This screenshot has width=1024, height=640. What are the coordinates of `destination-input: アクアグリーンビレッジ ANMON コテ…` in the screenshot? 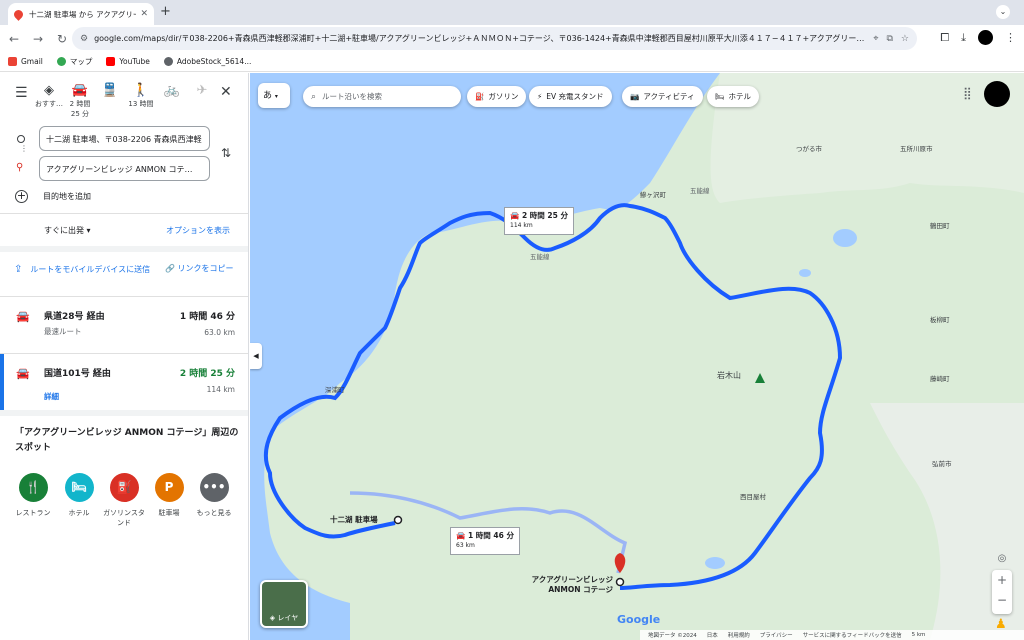 It's located at (124, 168).